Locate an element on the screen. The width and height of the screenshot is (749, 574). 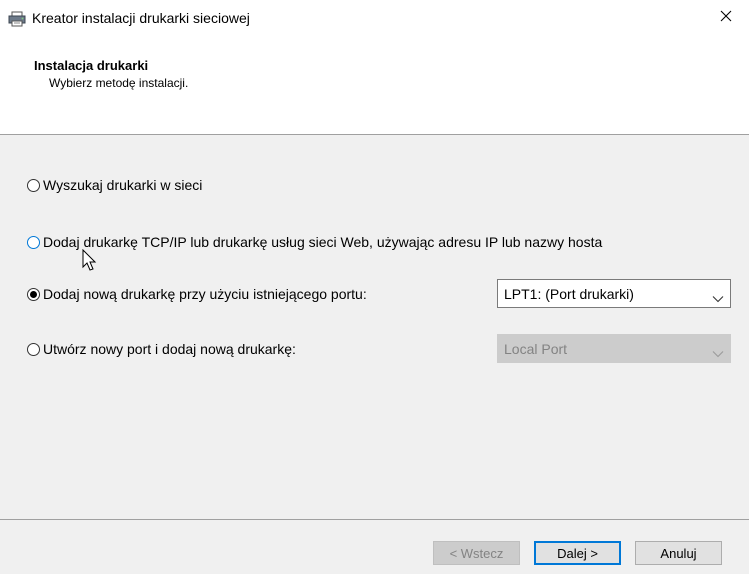
wizard-footer: < Wstecz Dalej > Anuluj is located at coordinates (374, 547).